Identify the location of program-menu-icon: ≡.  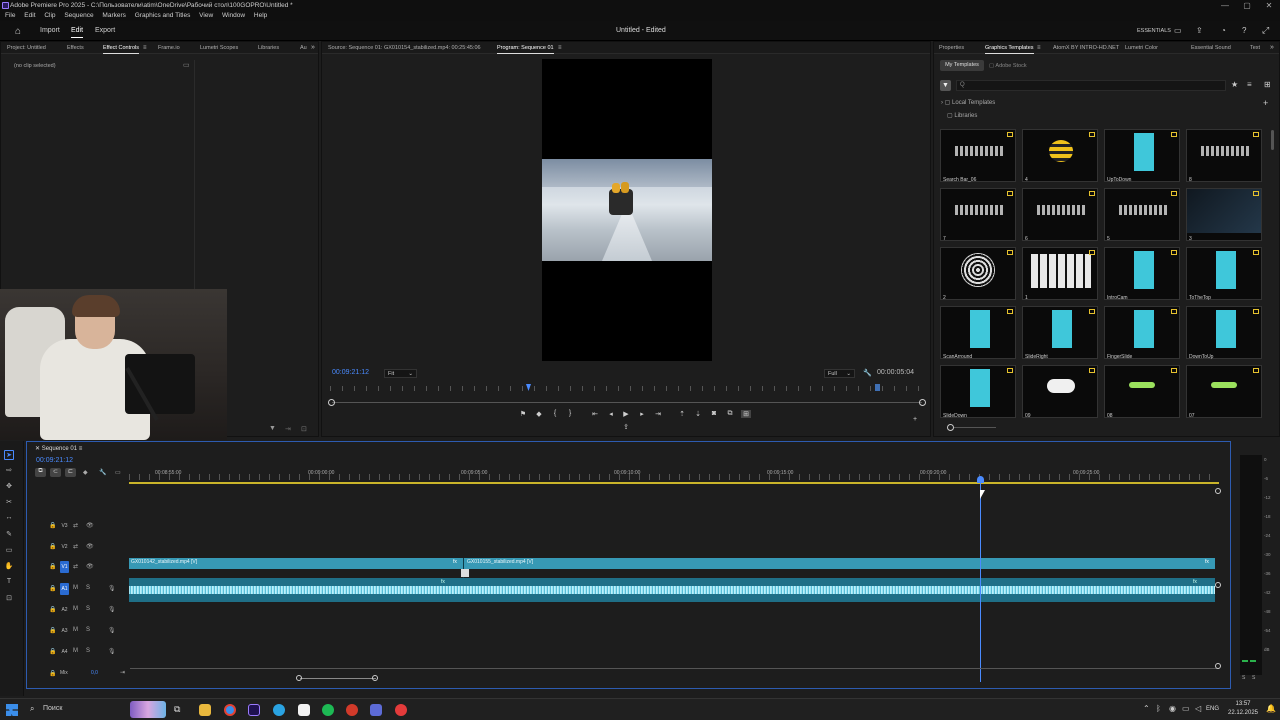
(560, 48).